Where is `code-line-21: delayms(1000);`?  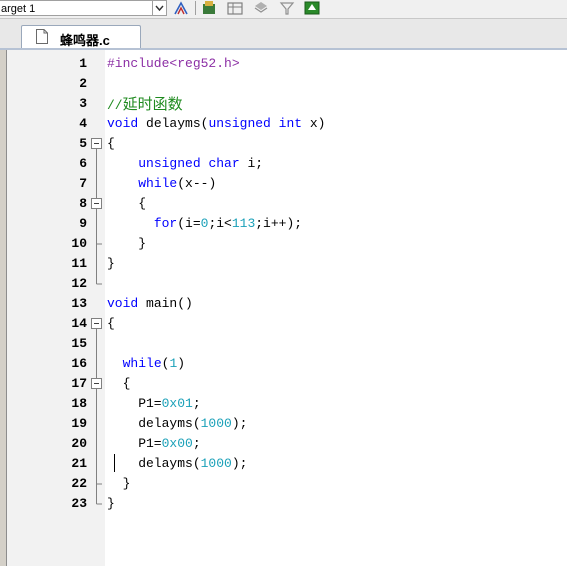
code-line-21: delayms(1000); is located at coordinates (177, 464).